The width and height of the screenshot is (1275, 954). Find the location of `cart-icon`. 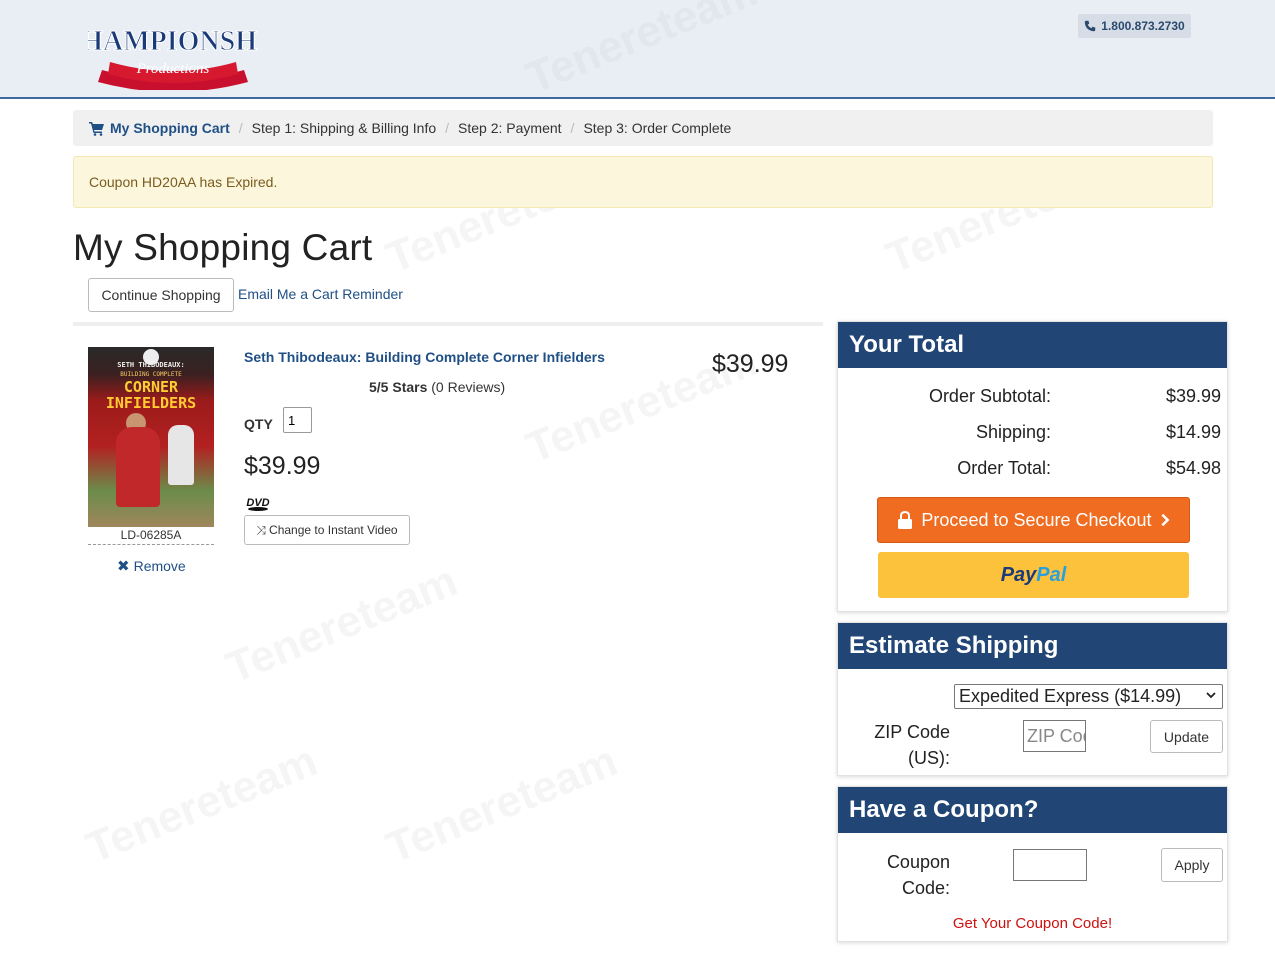

cart-icon is located at coordinates (96, 128).